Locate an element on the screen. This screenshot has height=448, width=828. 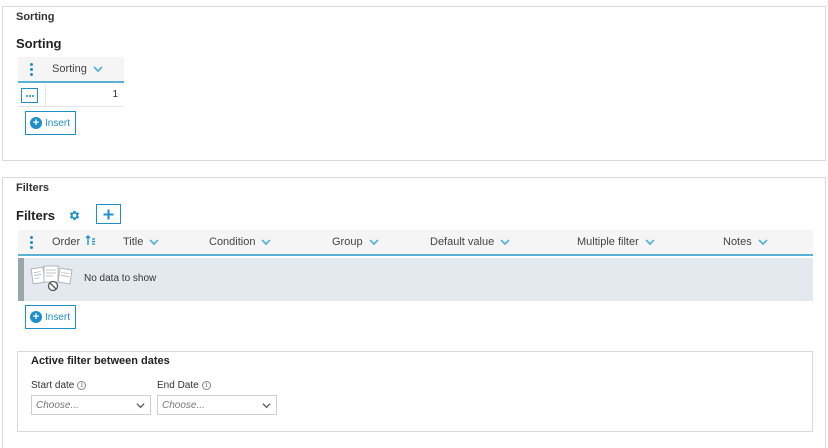
start-date-label: Start date i is located at coordinates (59, 385).